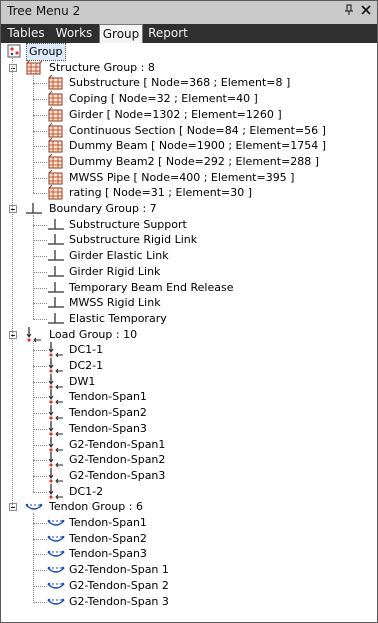 This screenshot has width=378, height=623. I want to click on tree-leaf-node: G2-Tendon-Span1, so click(188, 444).